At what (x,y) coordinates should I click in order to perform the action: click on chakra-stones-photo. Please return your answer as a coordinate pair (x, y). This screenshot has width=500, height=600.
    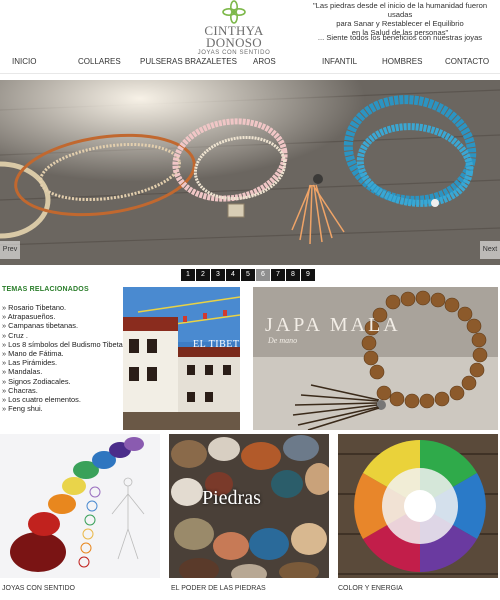
    Looking at the image, I should click on (80, 506).